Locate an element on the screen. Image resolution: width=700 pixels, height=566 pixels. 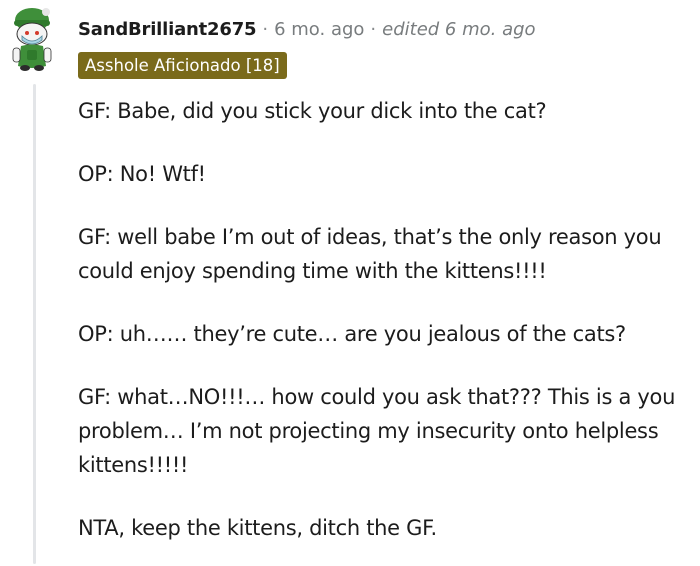
comment-paragraph: OP: No! Wtf! is located at coordinates (142, 174).